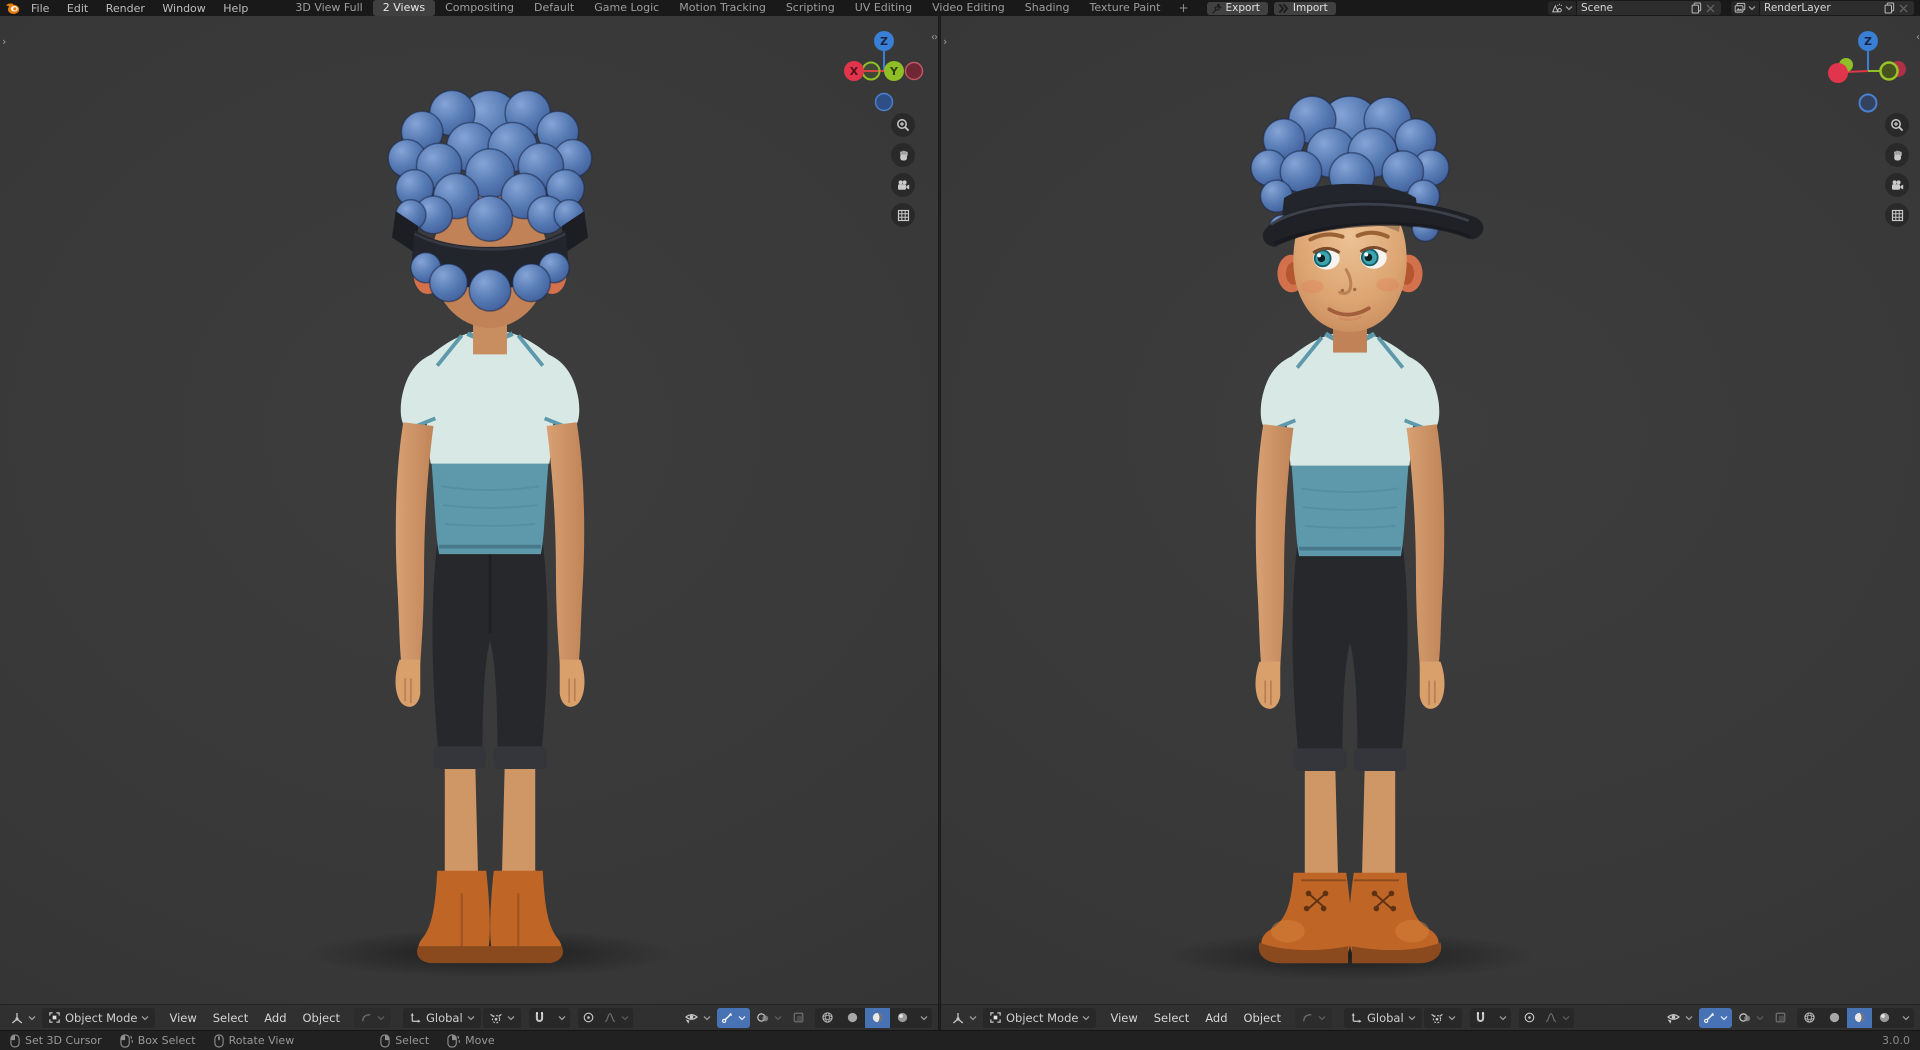 The image size is (1920, 1050). What do you see at coordinates (12, 8) in the screenshot?
I see `blender-logo-icon` at bounding box center [12, 8].